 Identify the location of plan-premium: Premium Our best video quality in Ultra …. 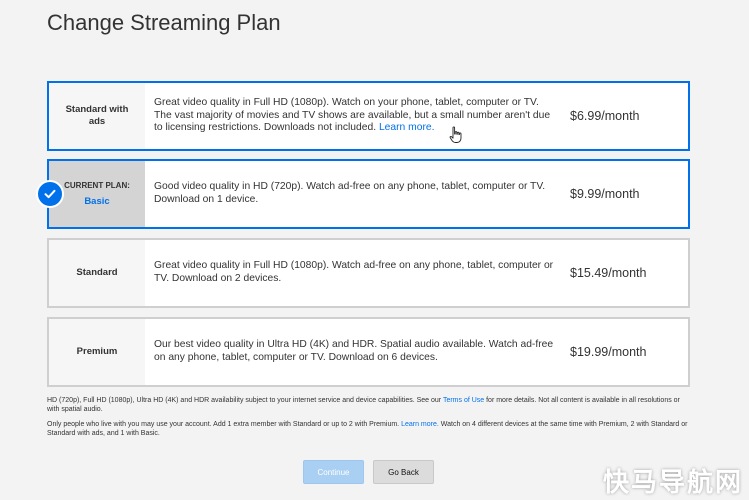
(368, 352).